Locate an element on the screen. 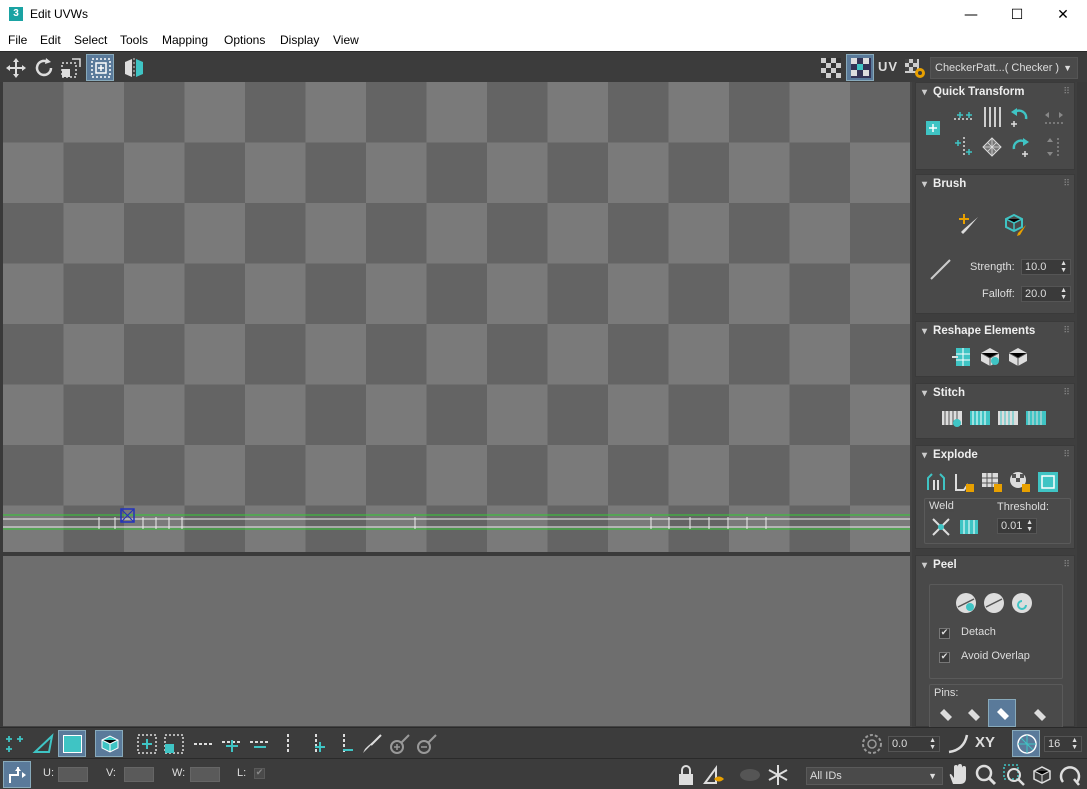 This screenshot has width=1087, height=789. relax-settings-icon is located at coordinates (1018, 357).